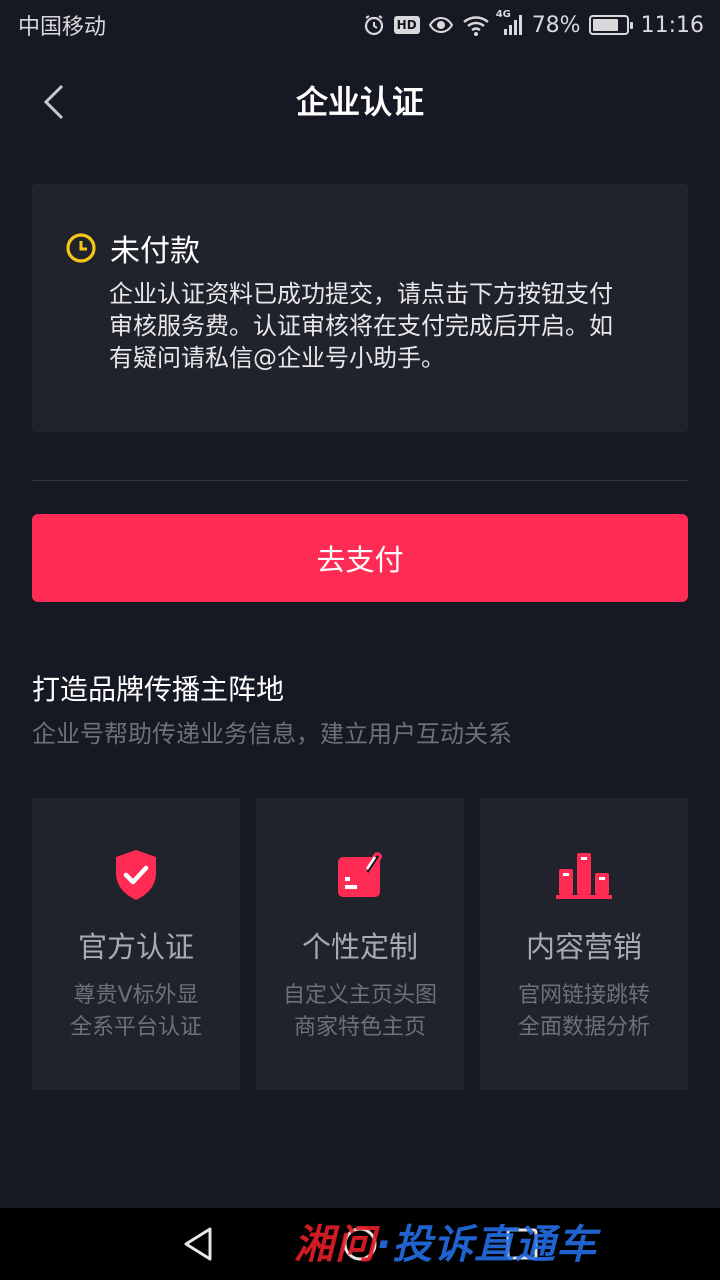  I want to click on signal-icon: 4G, so click(510, 23).